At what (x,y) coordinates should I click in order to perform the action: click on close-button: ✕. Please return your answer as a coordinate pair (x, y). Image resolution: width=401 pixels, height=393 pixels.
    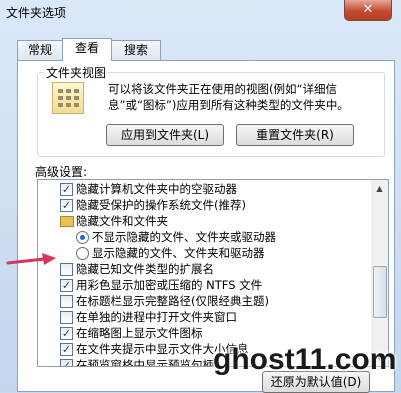
    Looking at the image, I should click on (368, 10).